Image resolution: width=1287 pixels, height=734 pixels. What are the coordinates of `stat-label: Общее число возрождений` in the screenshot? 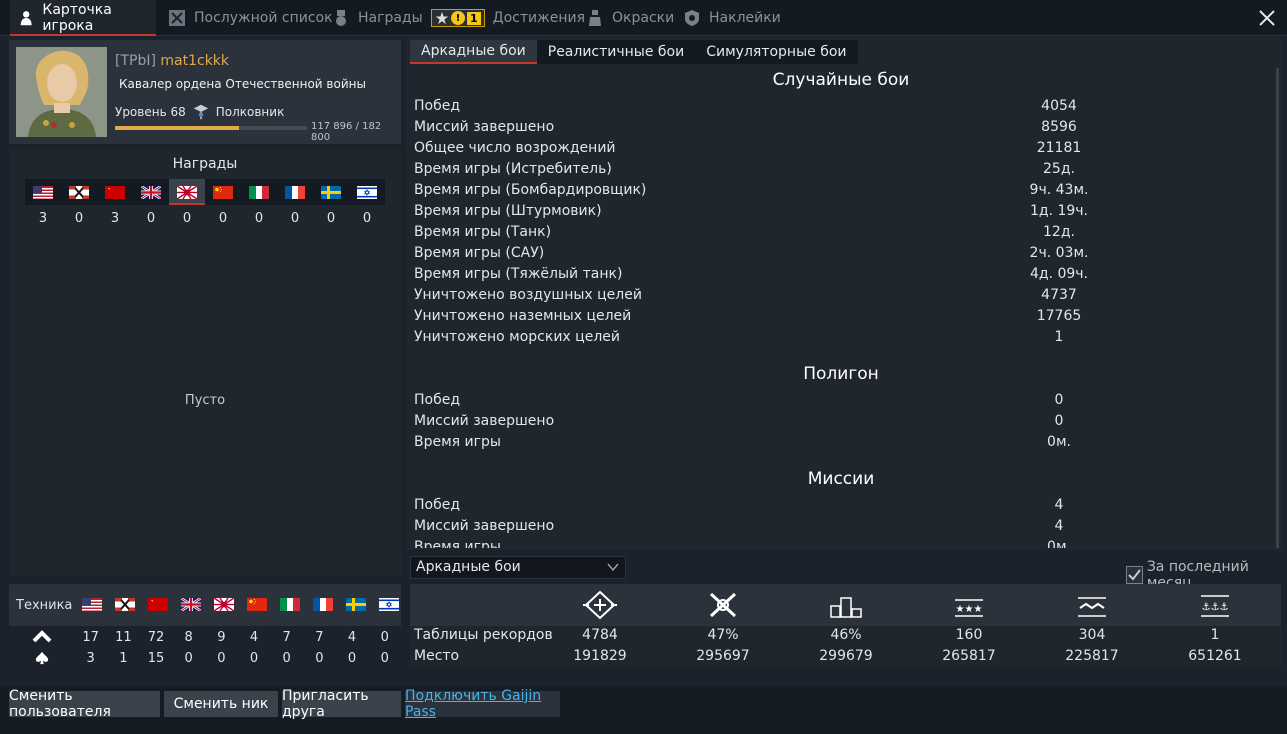 It's located at (515, 148).